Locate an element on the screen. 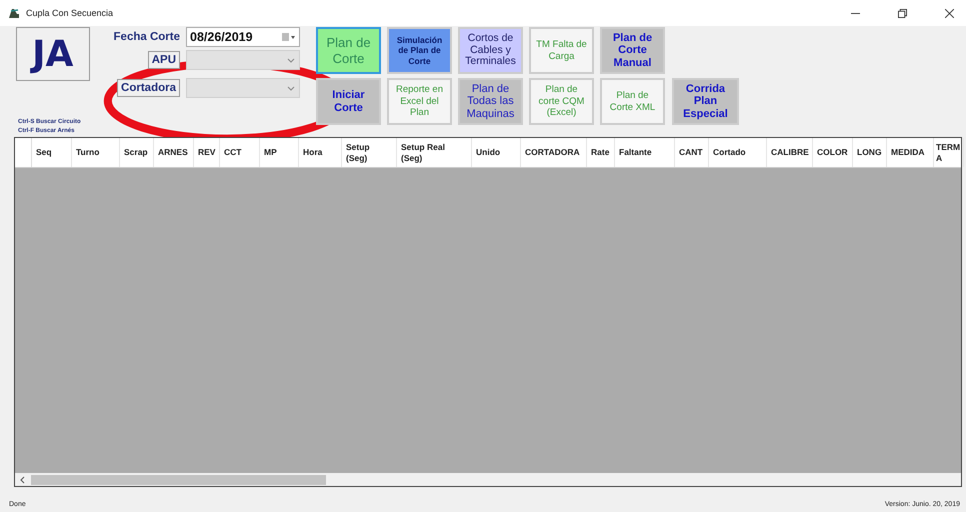 The image size is (966, 512). column-header: LONG is located at coordinates (870, 152).